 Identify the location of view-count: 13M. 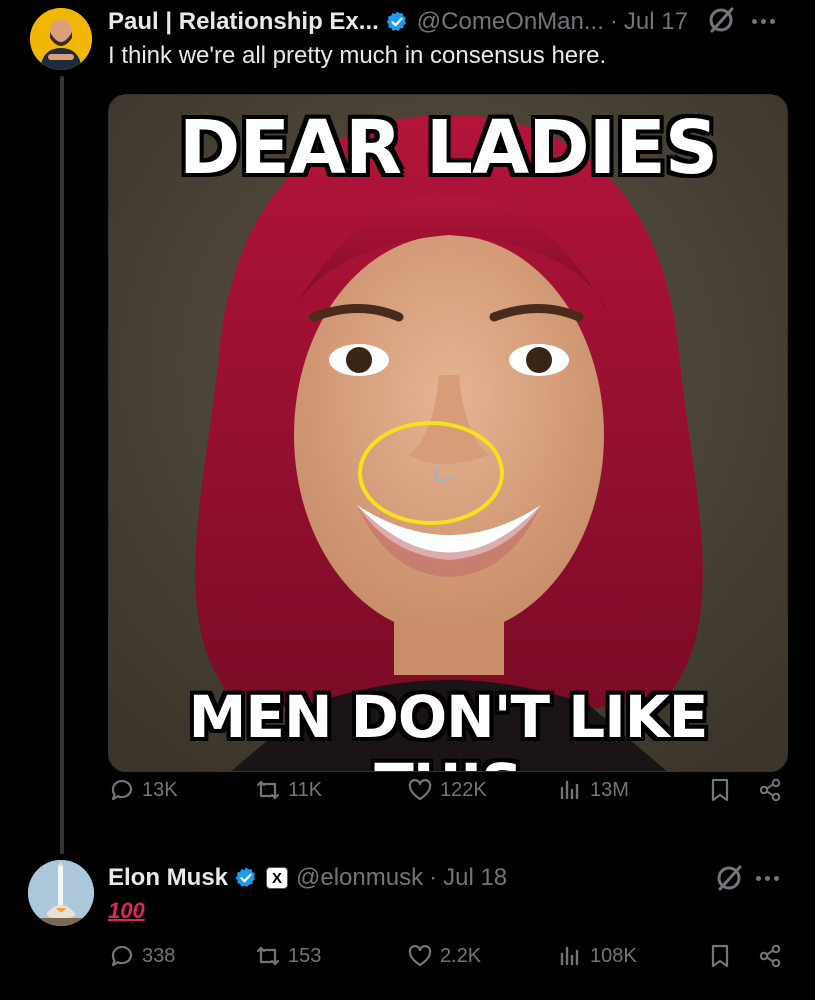
(609, 789).